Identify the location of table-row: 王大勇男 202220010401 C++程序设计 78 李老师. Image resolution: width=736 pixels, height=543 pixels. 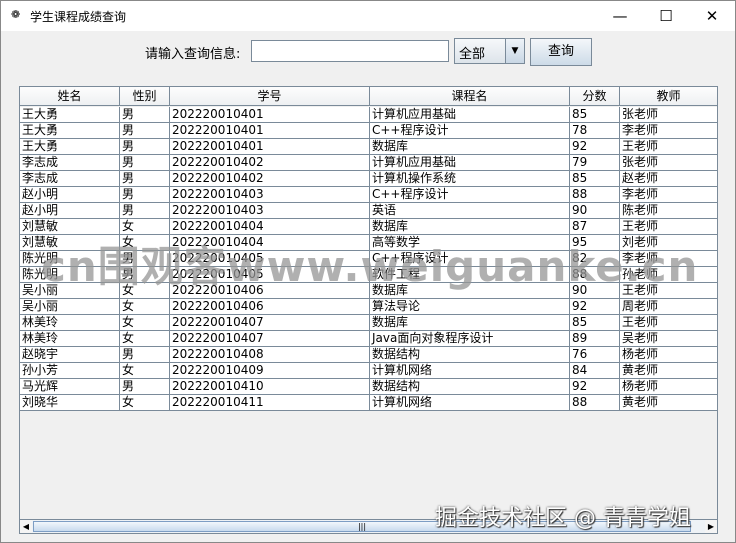
(368, 131).